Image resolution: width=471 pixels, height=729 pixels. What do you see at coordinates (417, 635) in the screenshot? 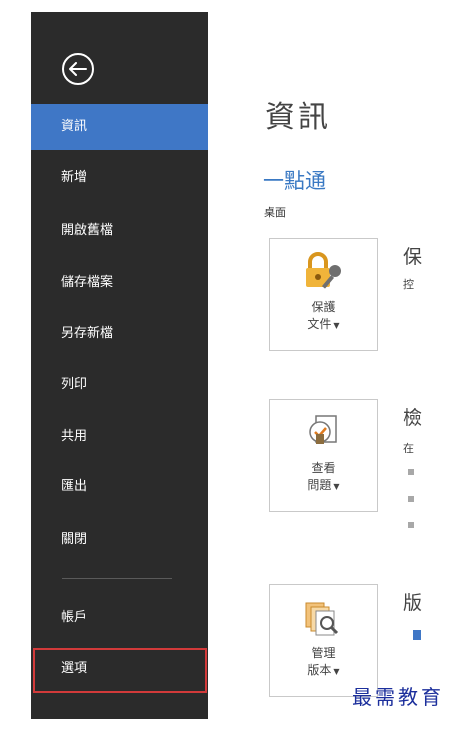
I see `version-file-icon` at bounding box center [417, 635].